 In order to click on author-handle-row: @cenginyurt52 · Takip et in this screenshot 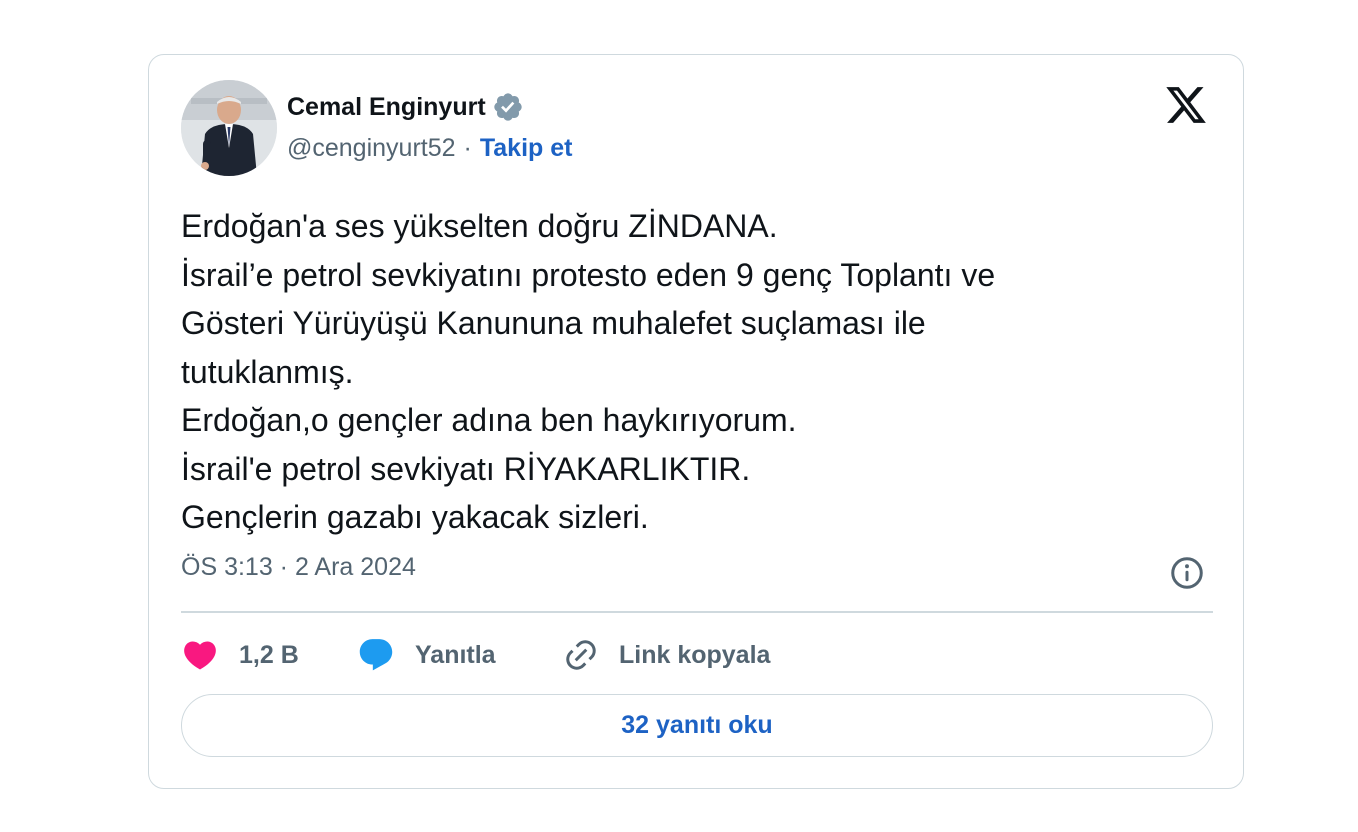, I will do `click(429, 148)`.